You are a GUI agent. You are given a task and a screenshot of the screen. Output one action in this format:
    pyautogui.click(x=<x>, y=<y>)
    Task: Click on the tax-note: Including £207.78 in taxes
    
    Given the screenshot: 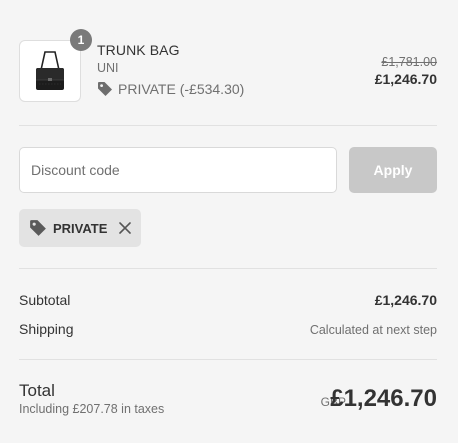 What is the action you would take?
    pyautogui.click(x=92, y=409)
    